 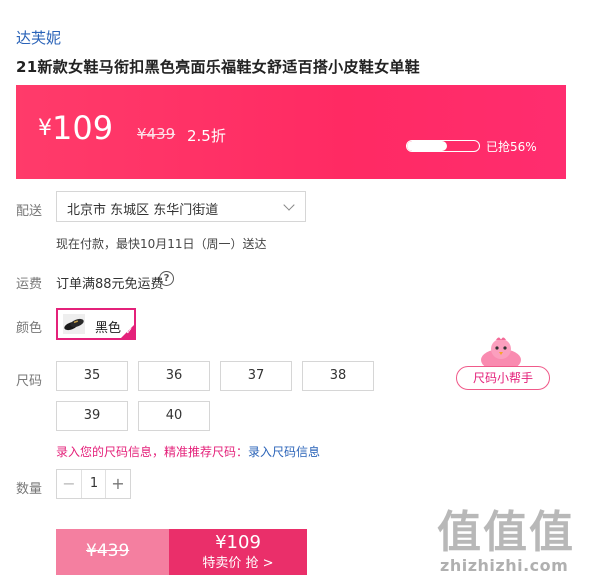 What do you see at coordinates (143, 210) in the screenshot?
I see `address-value: 北京市 东城区 东华门街道` at bounding box center [143, 210].